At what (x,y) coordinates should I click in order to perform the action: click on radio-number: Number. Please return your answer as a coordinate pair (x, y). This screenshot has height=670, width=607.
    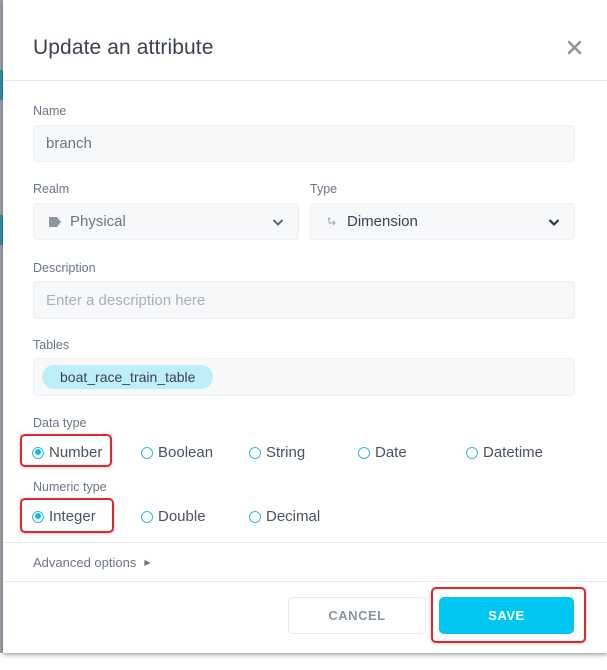
    Looking at the image, I should click on (67, 452).